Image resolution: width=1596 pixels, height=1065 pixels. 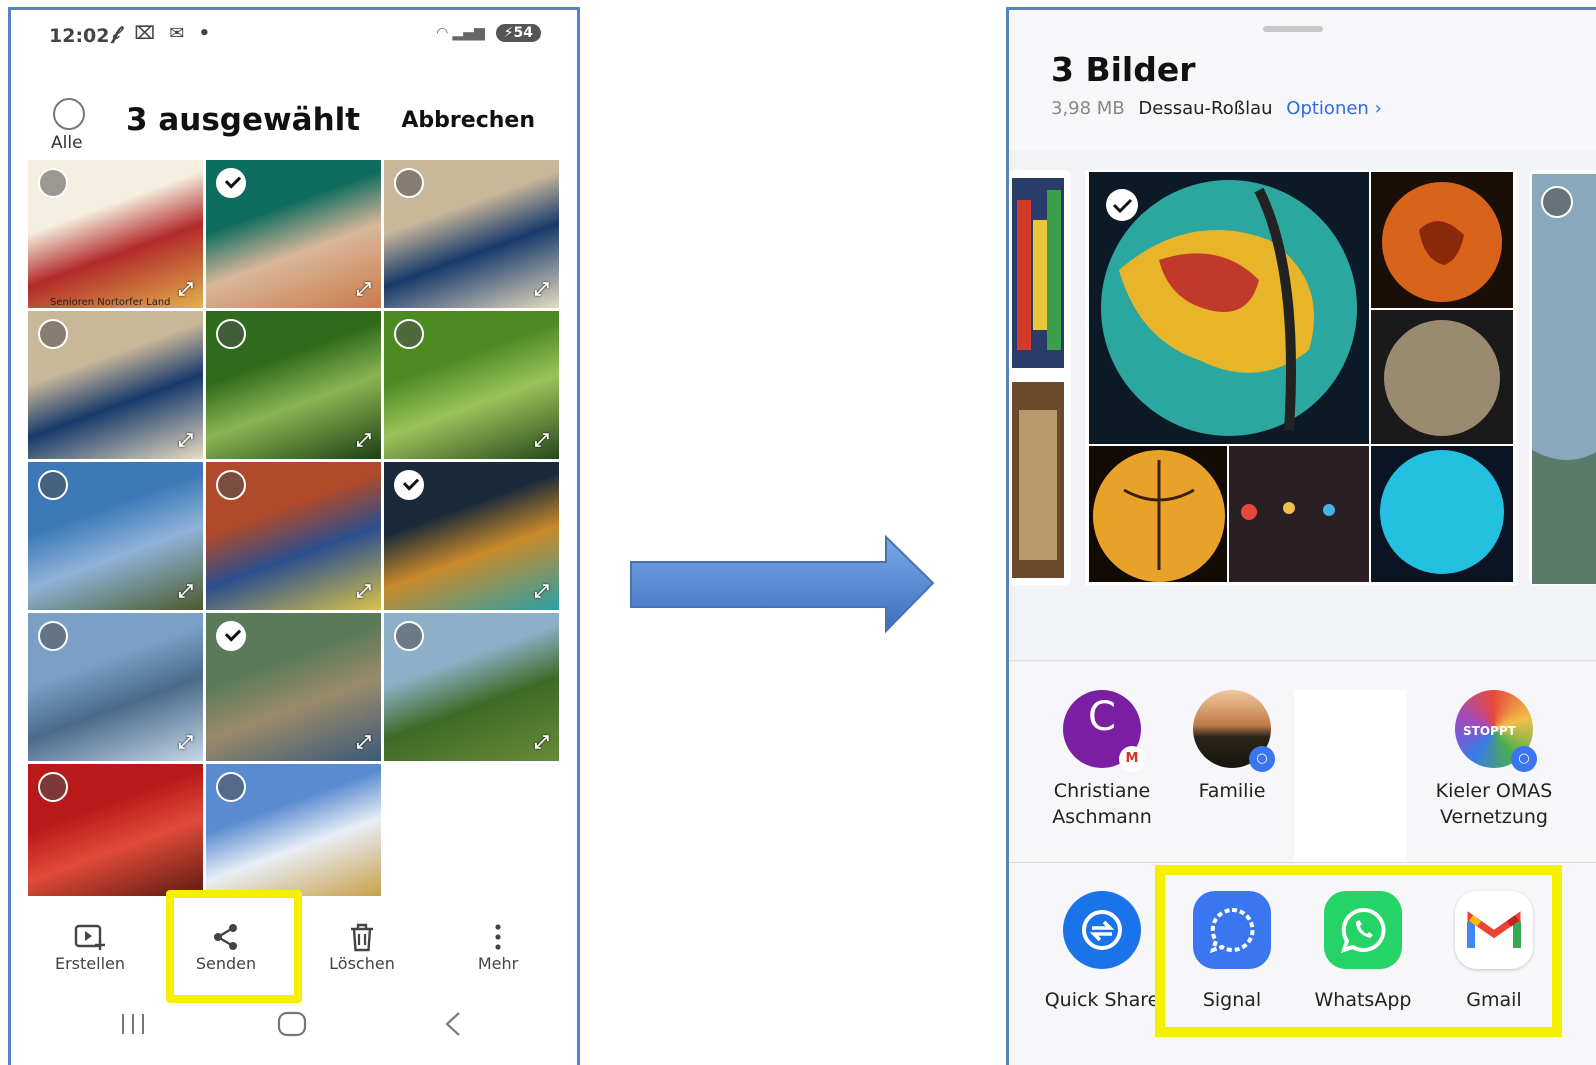 I want to click on contact-christiane: C M Christiane Aschmann, so click(x=1102, y=760).